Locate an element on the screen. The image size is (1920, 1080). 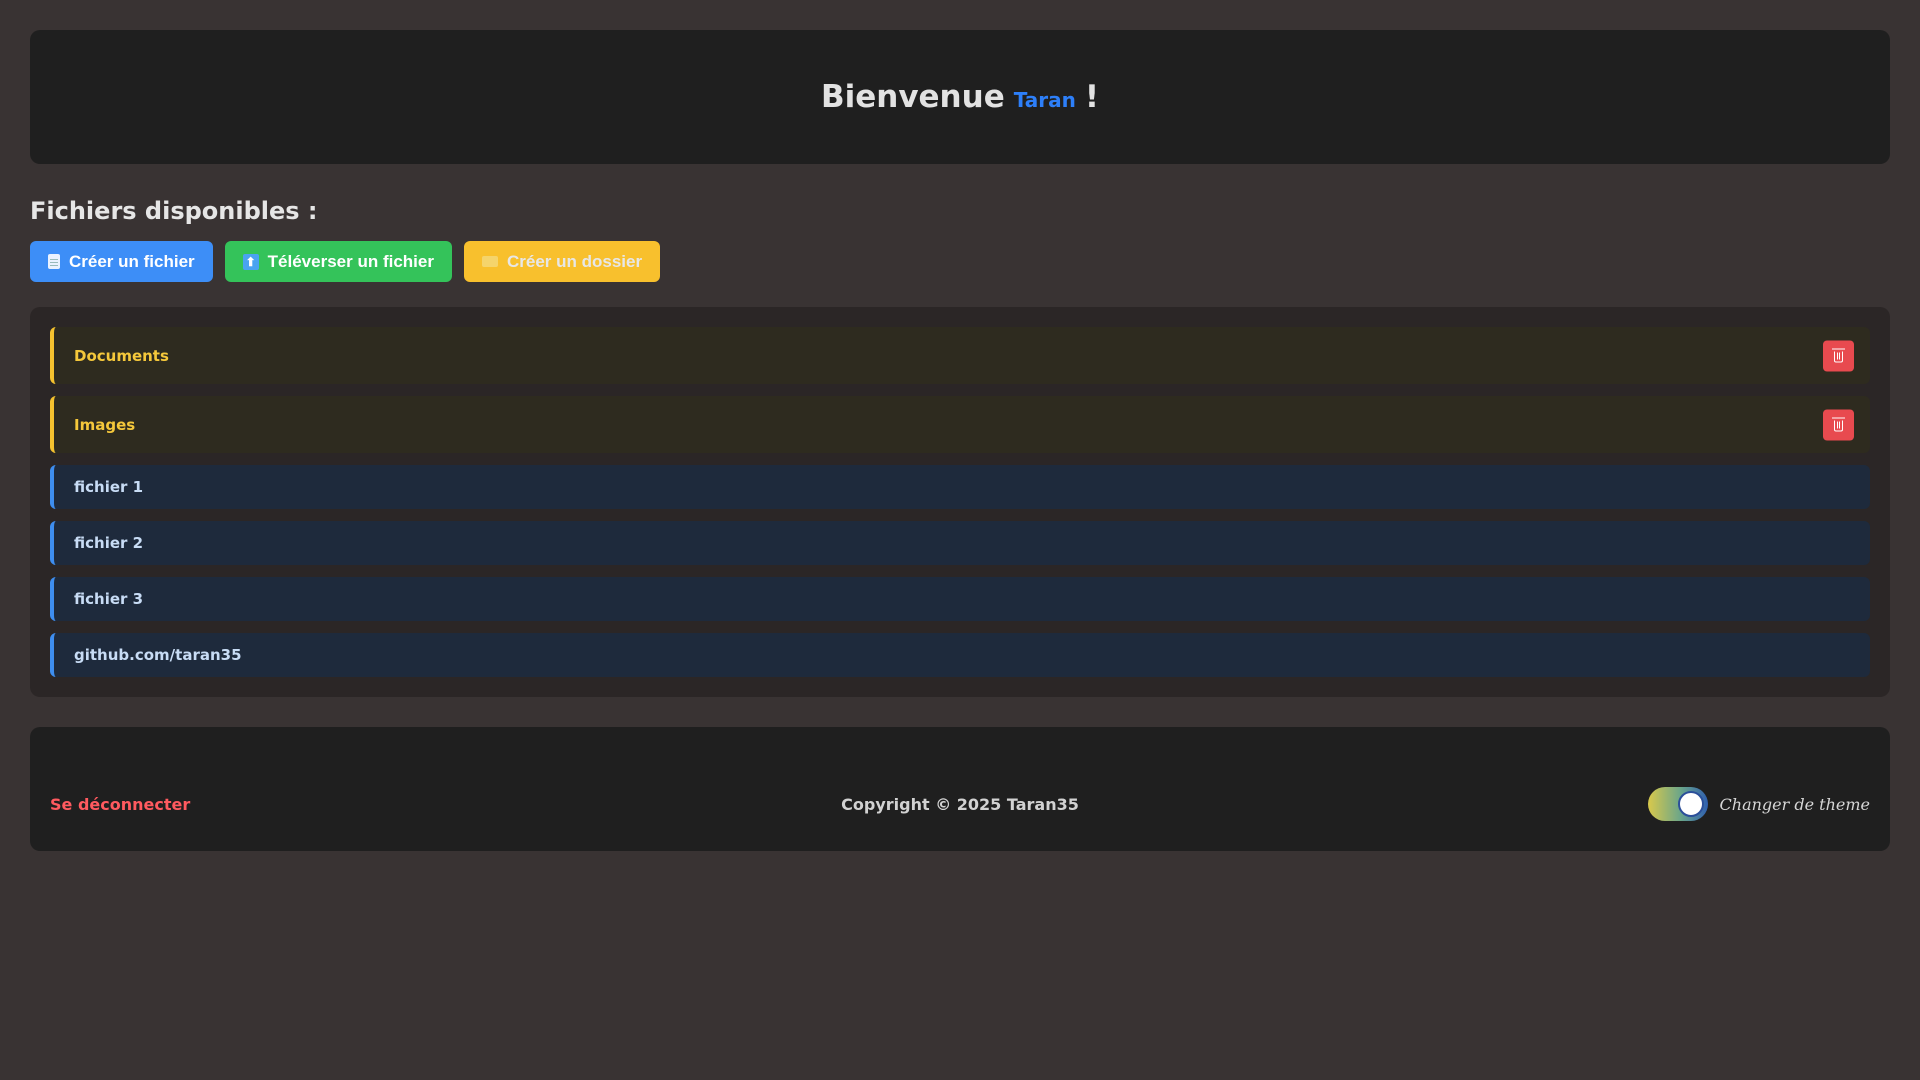
theme-toggle is located at coordinates (1677, 804).